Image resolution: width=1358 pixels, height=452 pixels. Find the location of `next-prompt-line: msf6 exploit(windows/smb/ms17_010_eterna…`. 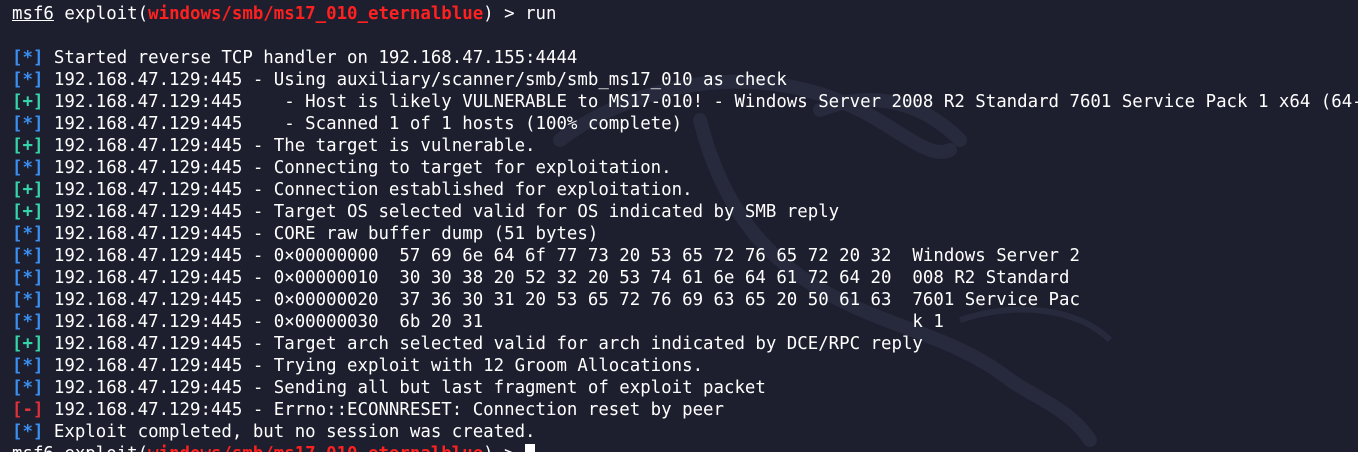

next-prompt-line: msf6 exploit(windows/smb/ms17_010_eterna… is located at coordinates (685, 447).